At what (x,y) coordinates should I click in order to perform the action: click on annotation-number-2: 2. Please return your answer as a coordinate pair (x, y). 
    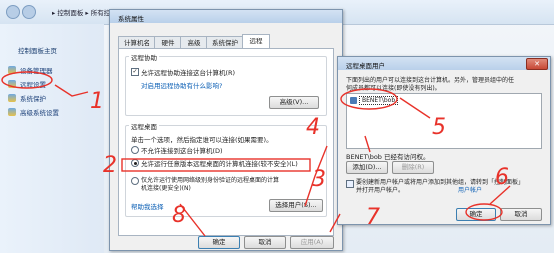
    Looking at the image, I should click on (110, 165).